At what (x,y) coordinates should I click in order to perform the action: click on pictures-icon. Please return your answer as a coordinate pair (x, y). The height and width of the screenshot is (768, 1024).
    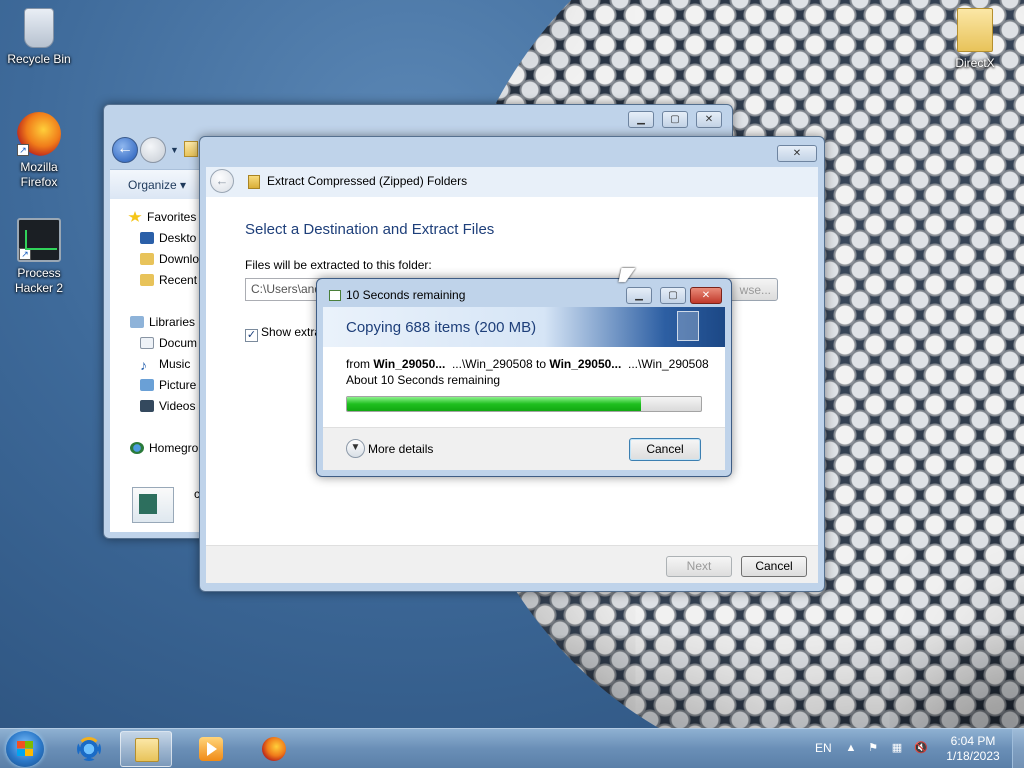
    Looking at the image, I should click on (147, 385).